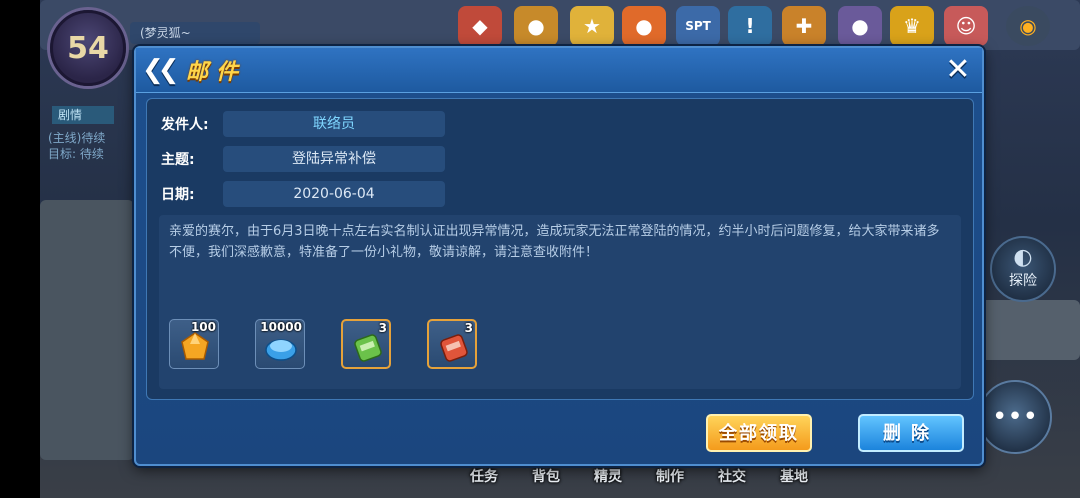 The width and height of the screenshot is (1080, 498). What do you see at coordinates (83, 115) in the screenshot?
I see `quest-tab: 剧情` at bounding box center [83, 115].